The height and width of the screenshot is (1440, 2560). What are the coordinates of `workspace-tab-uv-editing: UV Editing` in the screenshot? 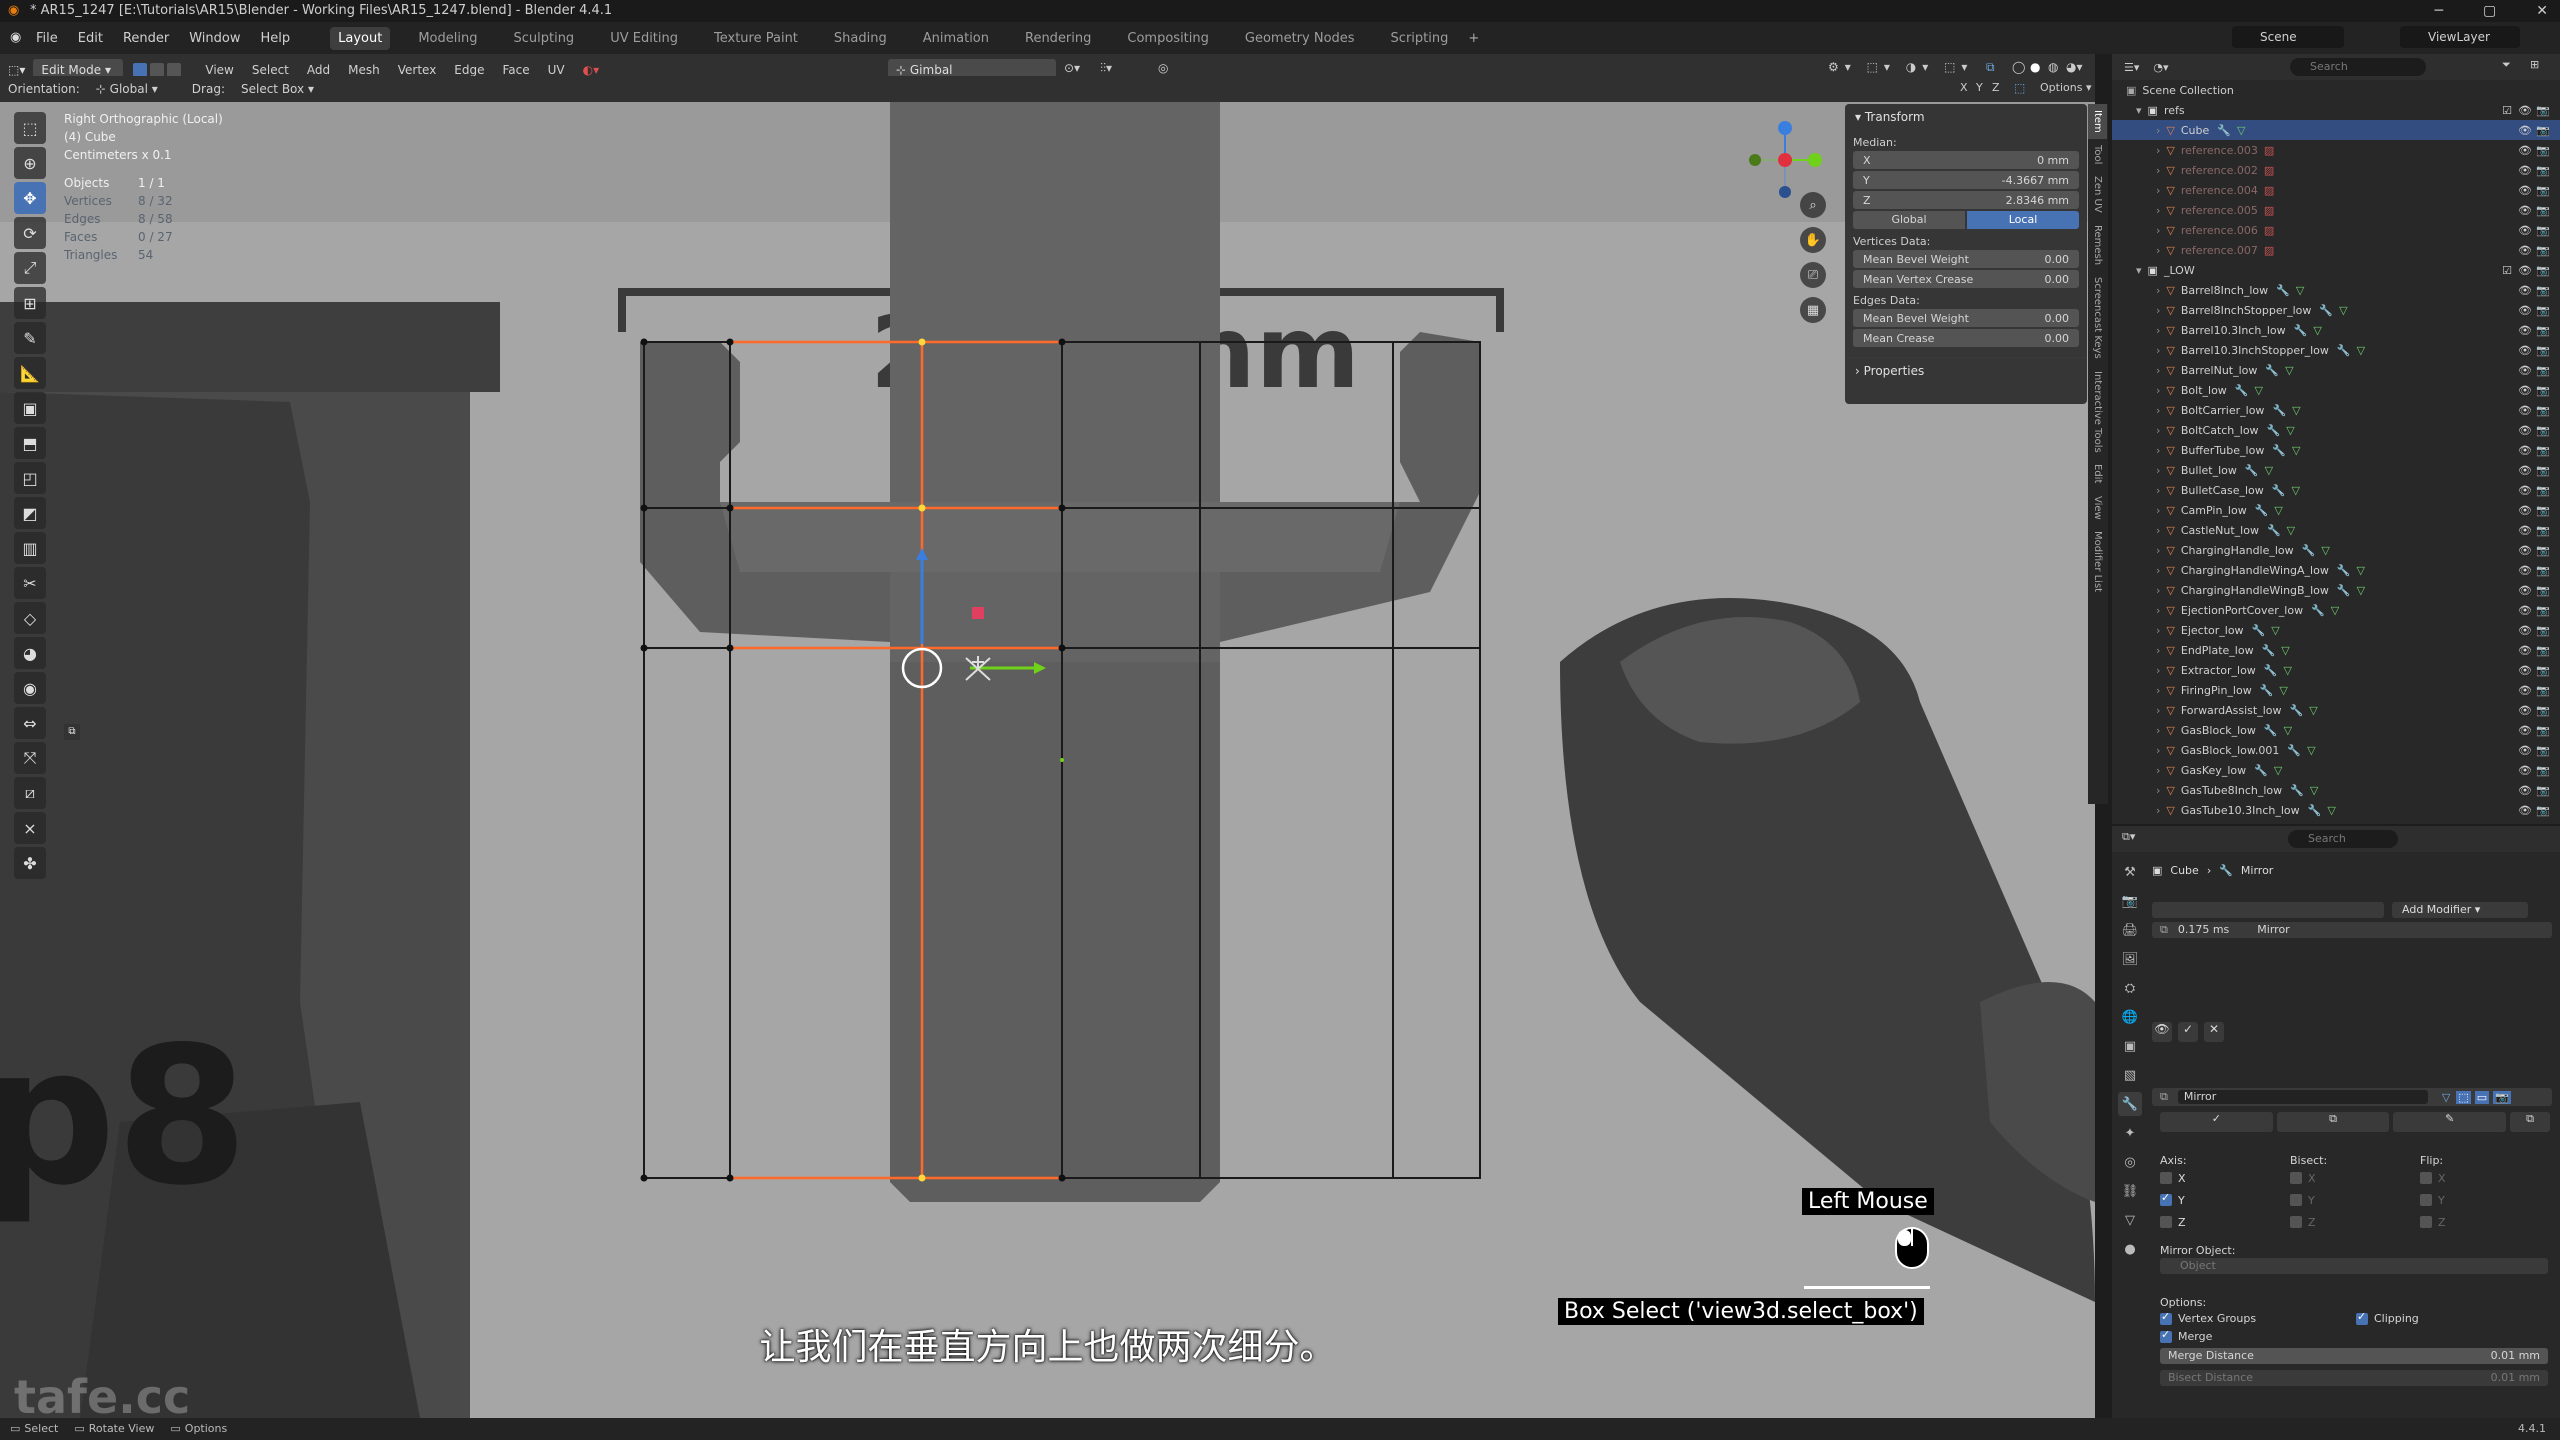 It's located at (644, 38).